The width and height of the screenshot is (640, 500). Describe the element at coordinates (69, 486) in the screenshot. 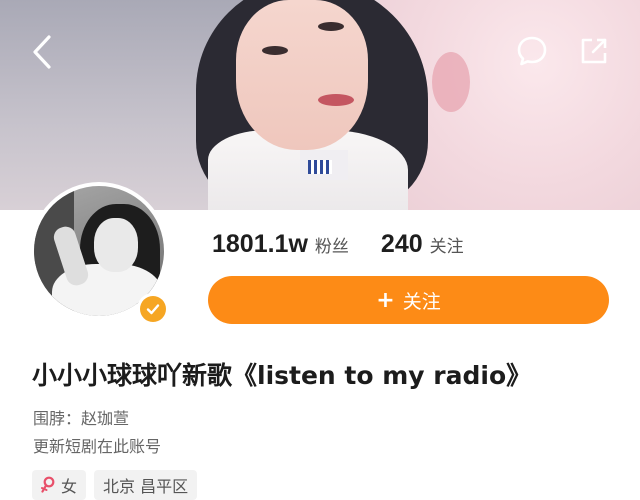

I see `gender-label: 女` at that location.